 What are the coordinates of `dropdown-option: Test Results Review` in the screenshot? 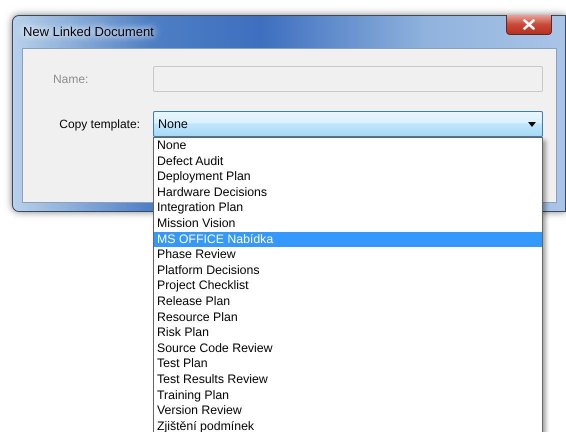 It's located at (348, 380).